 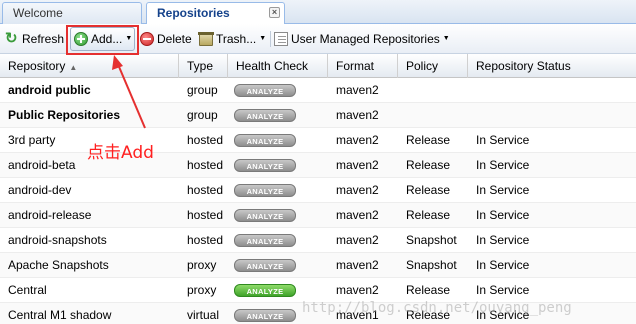 I want to click on annotation-text: 点击Add, so click(x=120, y=153).